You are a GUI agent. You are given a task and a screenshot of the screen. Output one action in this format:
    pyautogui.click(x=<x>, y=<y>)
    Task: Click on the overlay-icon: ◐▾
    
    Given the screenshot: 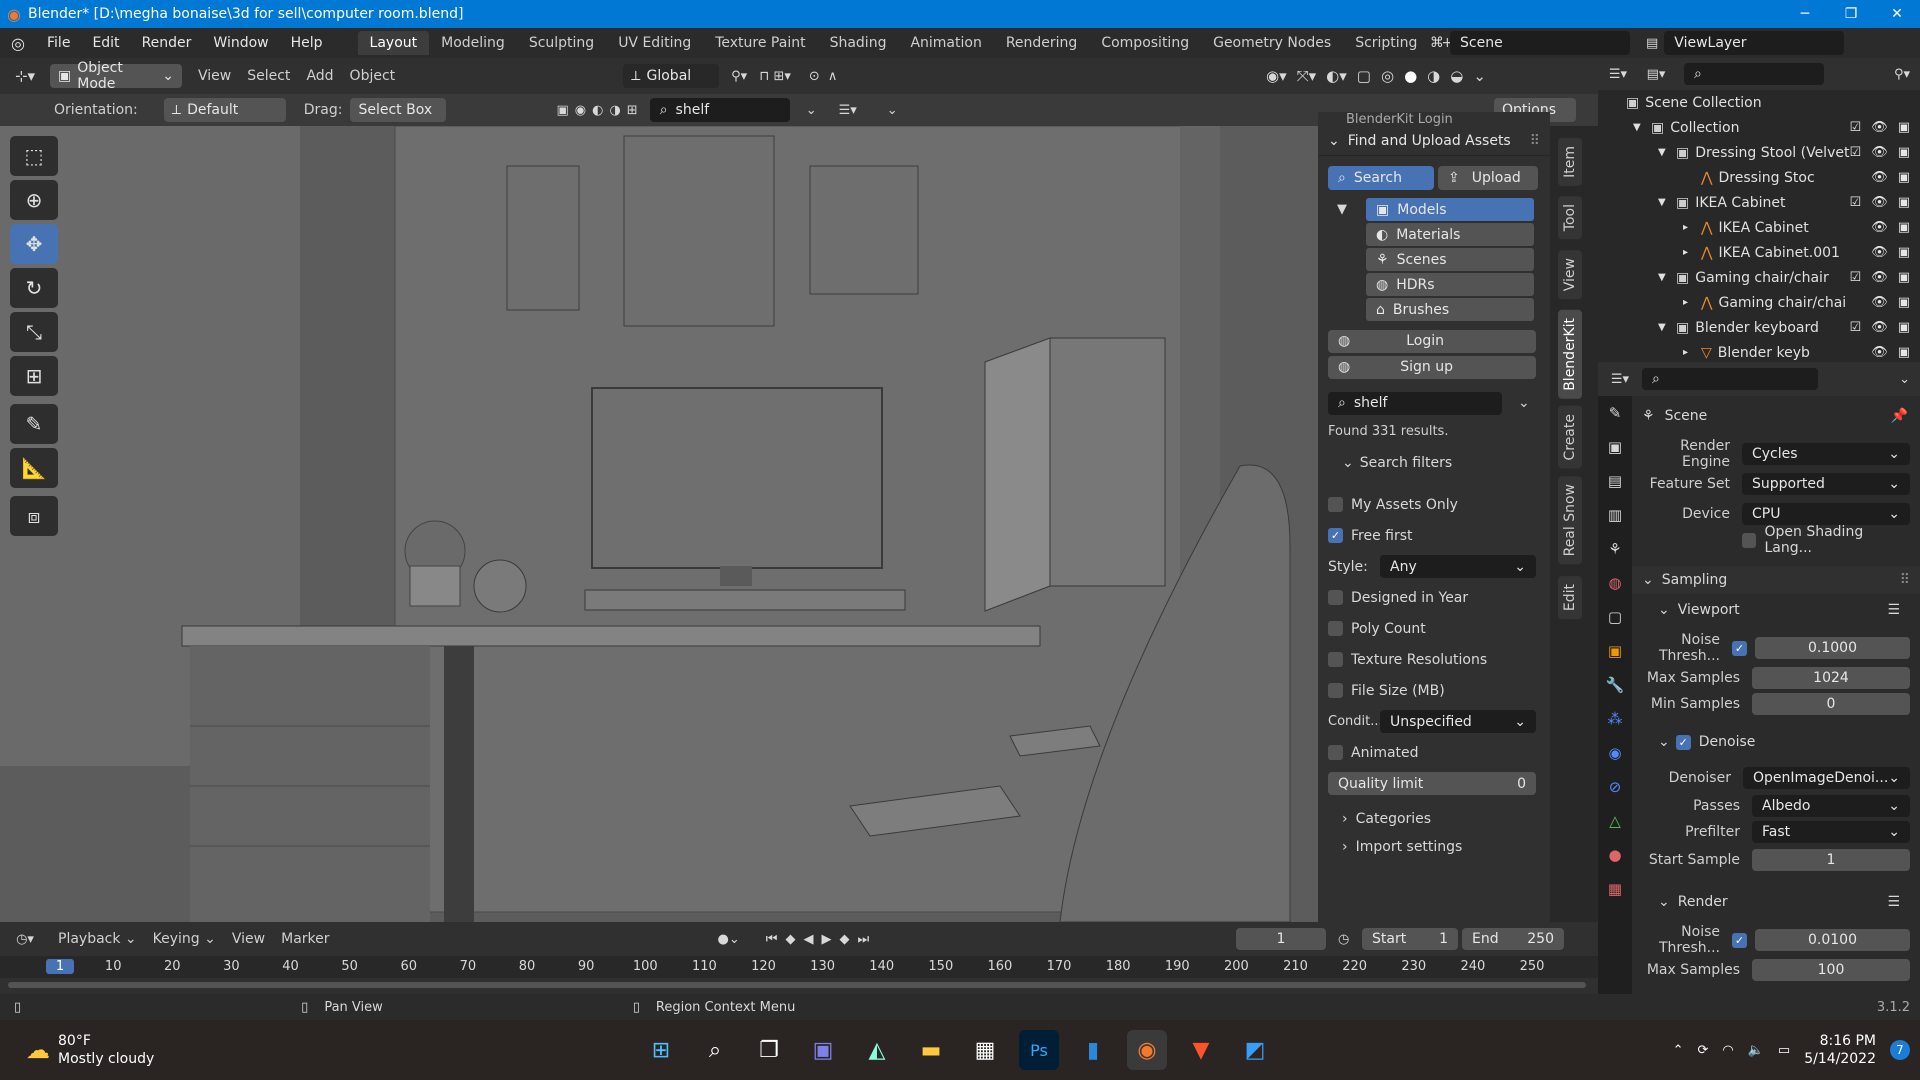 What is the action you would take?
    pyautogui.click(x=1336, y=76)
    